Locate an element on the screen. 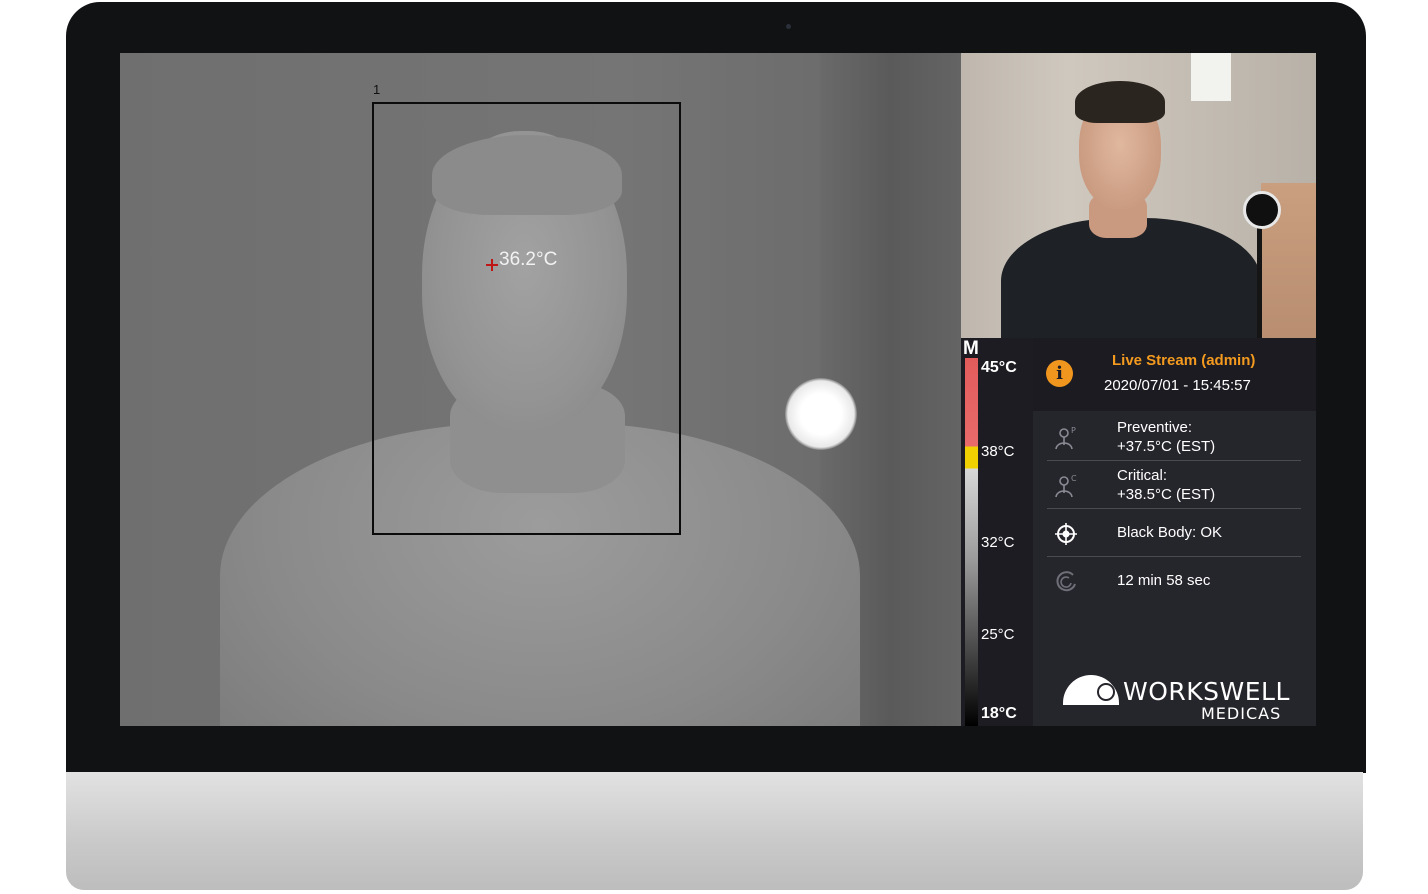 The height and width of the screenshot is (894, 1428). logo-text-medicas: MEDICAS is located at coordinates (1241, 713).